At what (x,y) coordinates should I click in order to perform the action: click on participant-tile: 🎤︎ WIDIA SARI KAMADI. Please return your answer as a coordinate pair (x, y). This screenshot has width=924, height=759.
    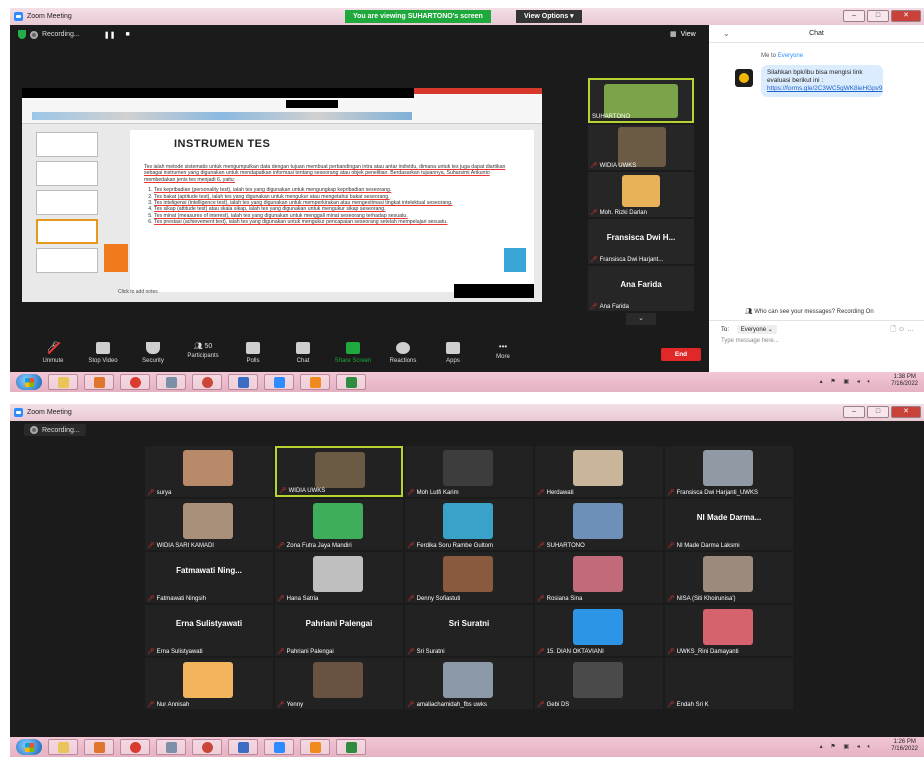
    Looking at the image, I should click on (209, 524).